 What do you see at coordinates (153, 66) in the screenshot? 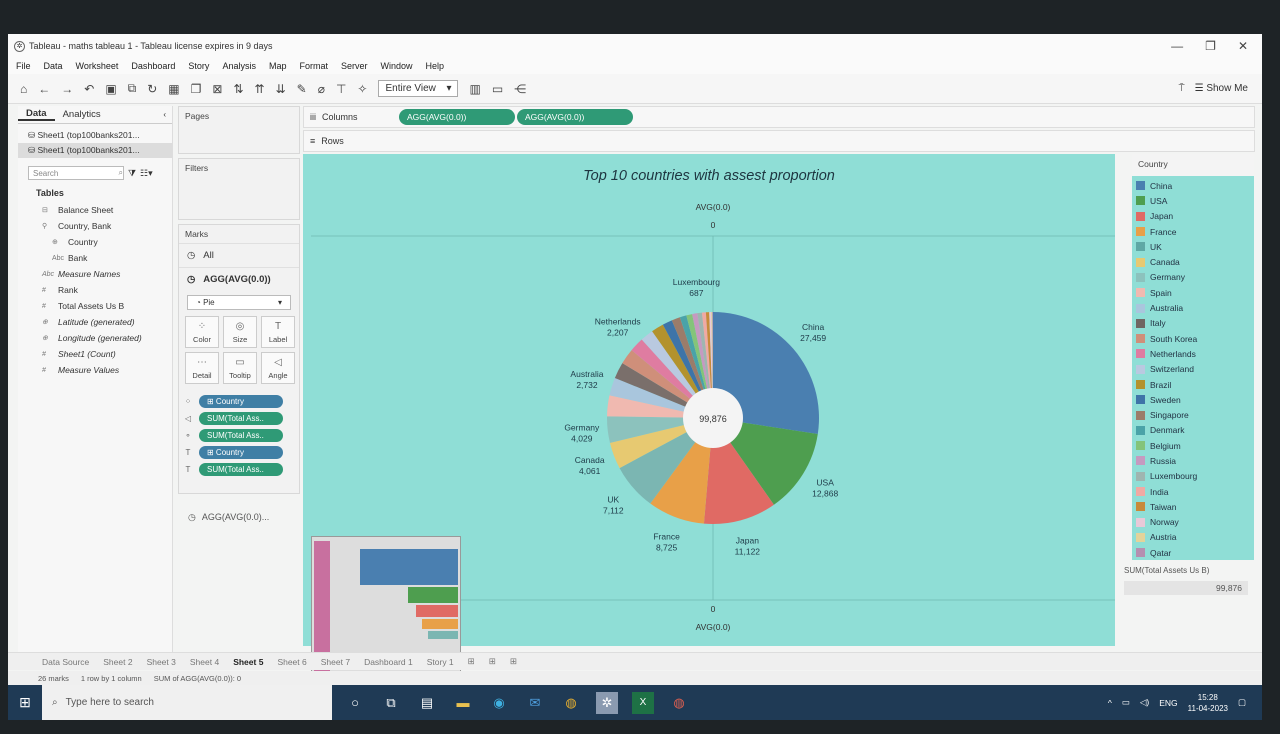
I see `menu-item-dashboard: Dashboard` at bounding box center [153, 66].